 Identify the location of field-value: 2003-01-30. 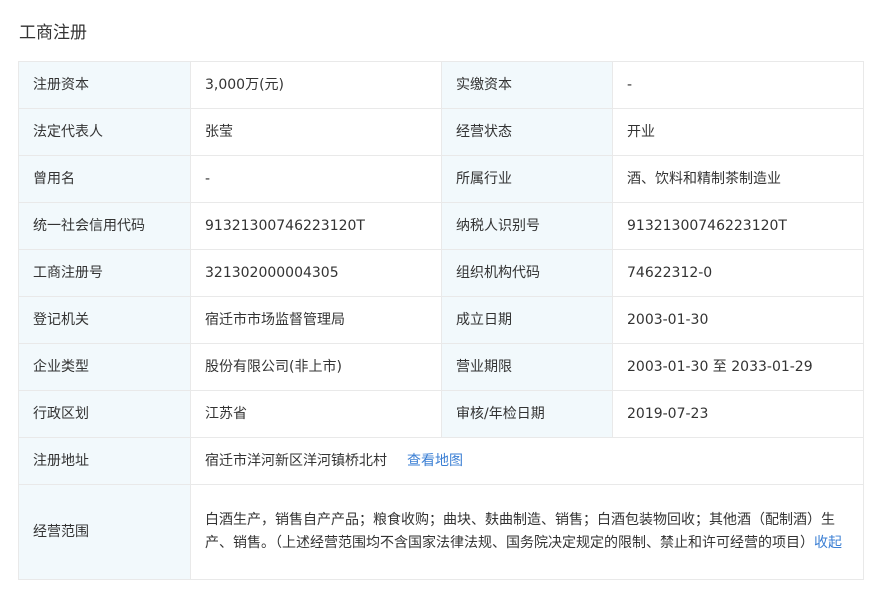
(738, 320).